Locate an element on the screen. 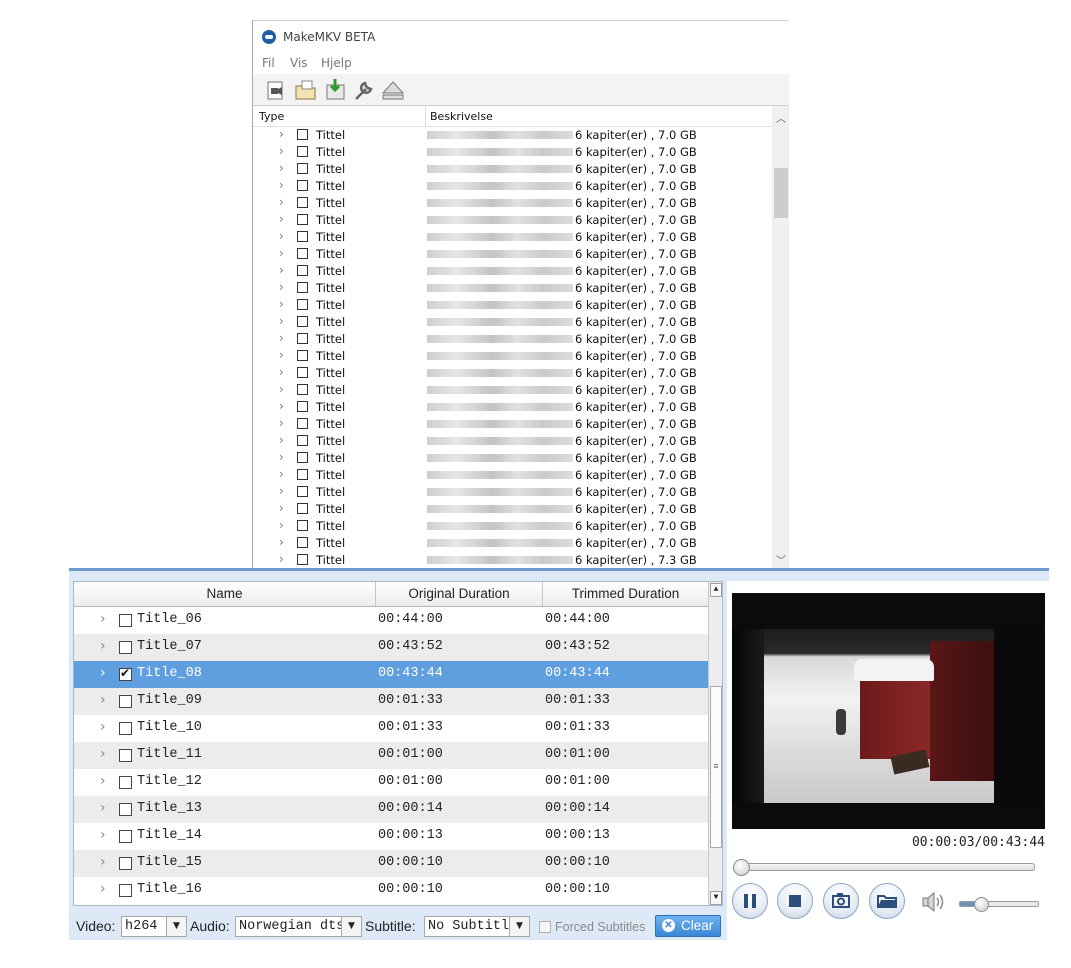  open-file-icon is located at coordinates (276, 90).